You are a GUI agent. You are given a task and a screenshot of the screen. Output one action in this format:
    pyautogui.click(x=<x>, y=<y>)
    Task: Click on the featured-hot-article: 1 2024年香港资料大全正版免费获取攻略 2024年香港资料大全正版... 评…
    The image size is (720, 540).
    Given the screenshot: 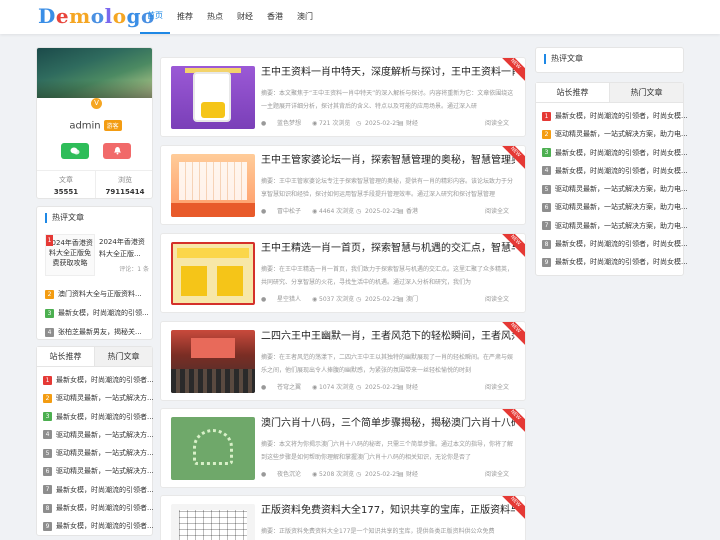 What is the action you would take?
    pyautogui.click(x=97, y=255)
    